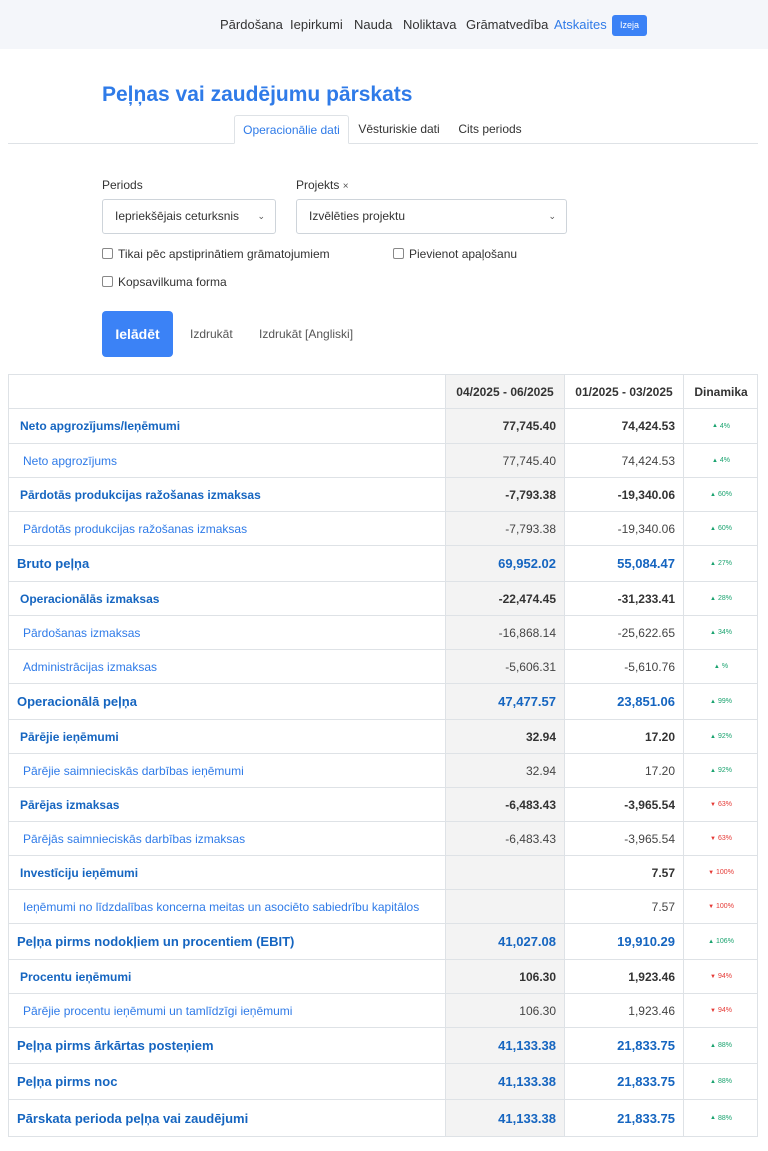  Describe the element at coordinates (725, 941) in the screenshot. I see `dynamics-value: 106%` at that location.